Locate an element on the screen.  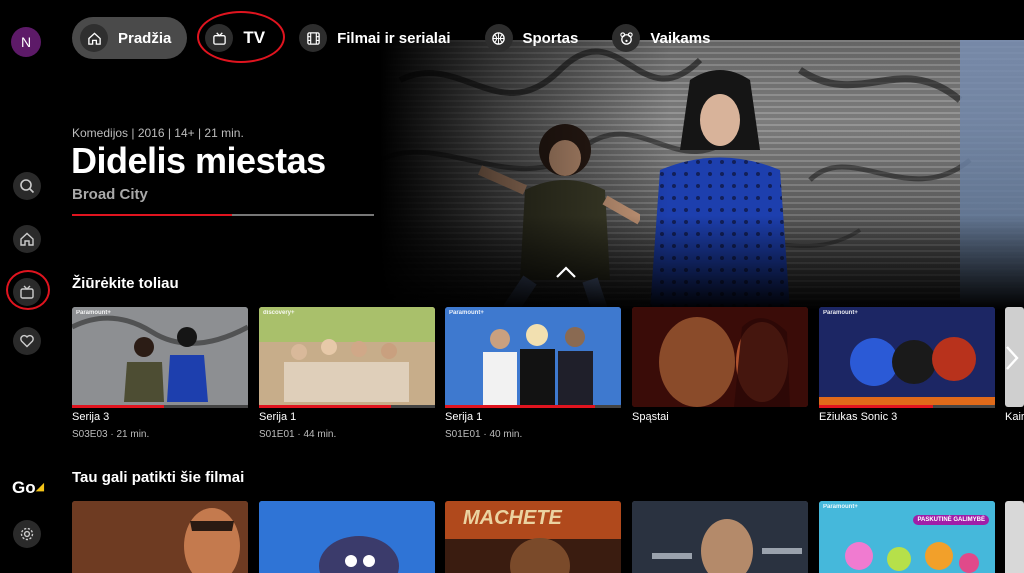
hero-progress-fill is located at coordinates (152, 215).